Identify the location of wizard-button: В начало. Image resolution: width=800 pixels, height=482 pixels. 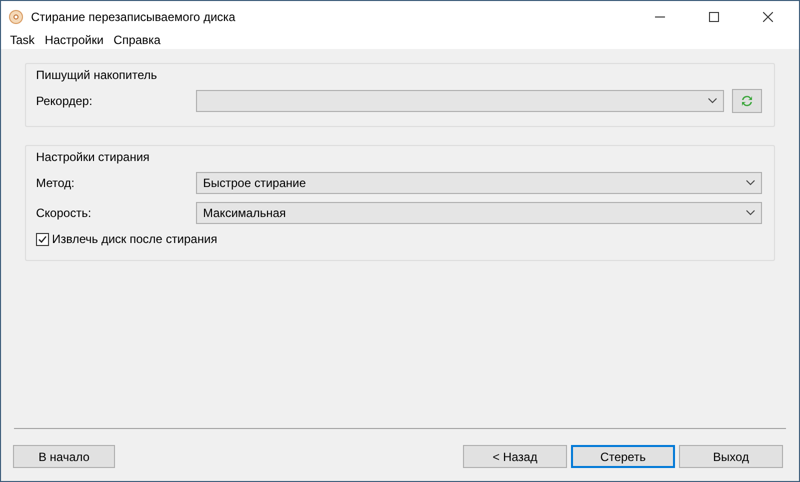
(64, 456).